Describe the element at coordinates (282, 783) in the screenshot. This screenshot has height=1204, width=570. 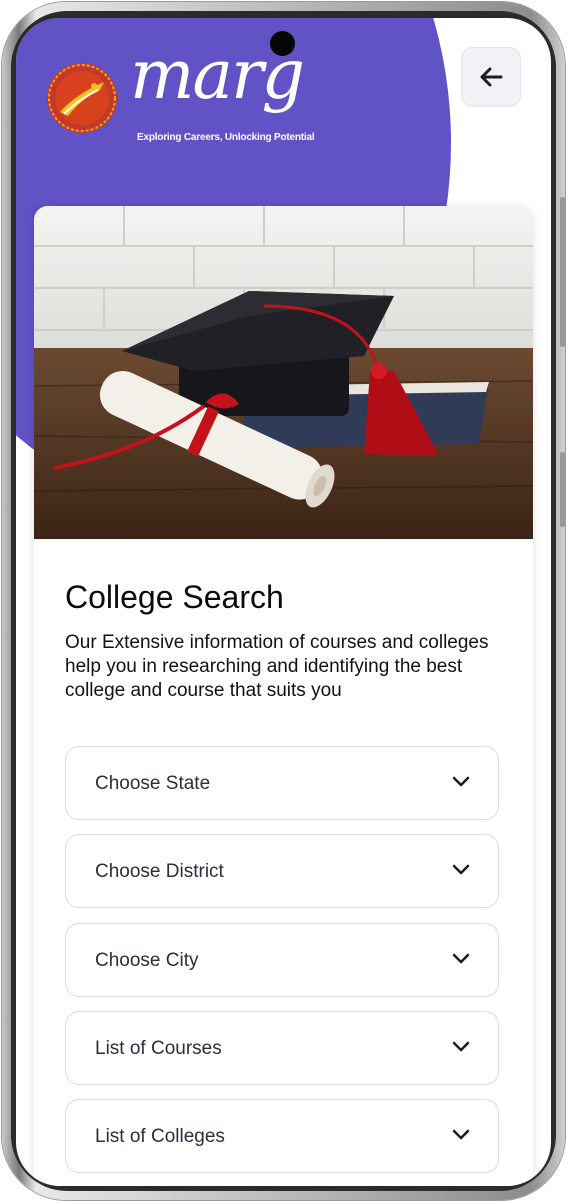
I see `state-dropdown: Choose State` at that location.